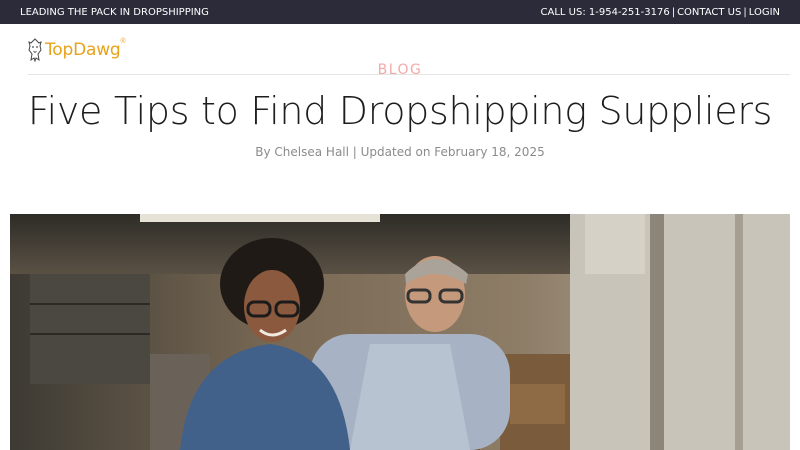 The height and width of the screenshot is (450, 800). I want to click on login-link: LOGIN, so click(764, 12).